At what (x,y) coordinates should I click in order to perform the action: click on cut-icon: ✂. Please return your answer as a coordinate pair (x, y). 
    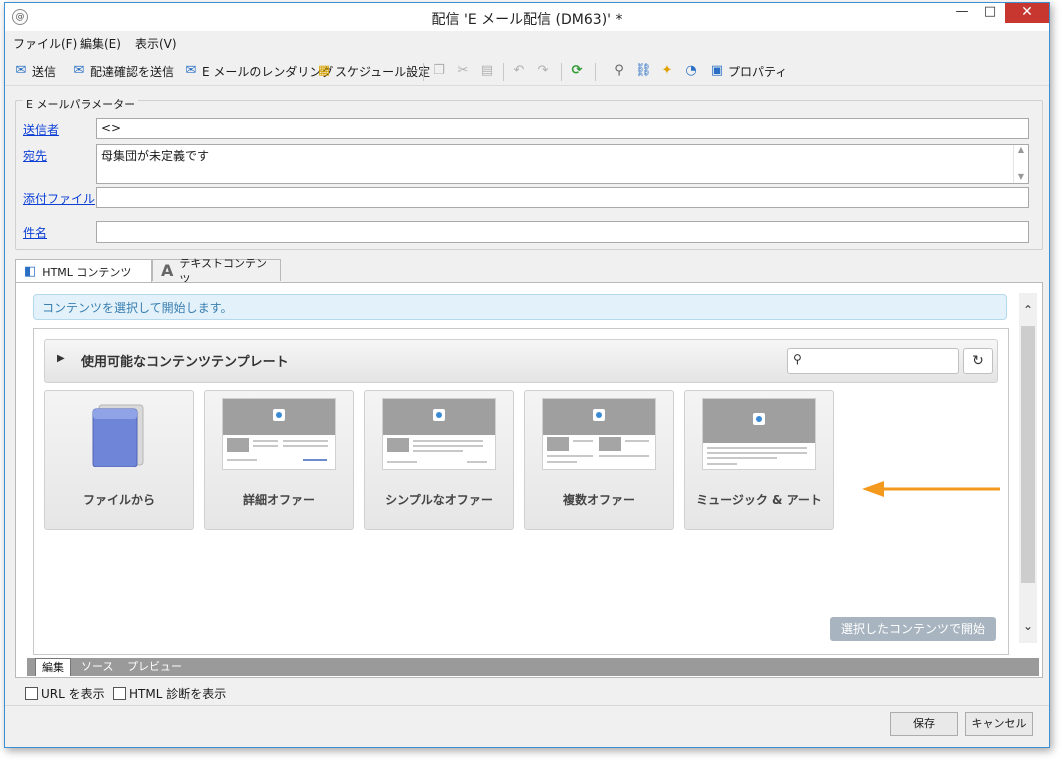
    Looking at the image, I should click on (463, 70).